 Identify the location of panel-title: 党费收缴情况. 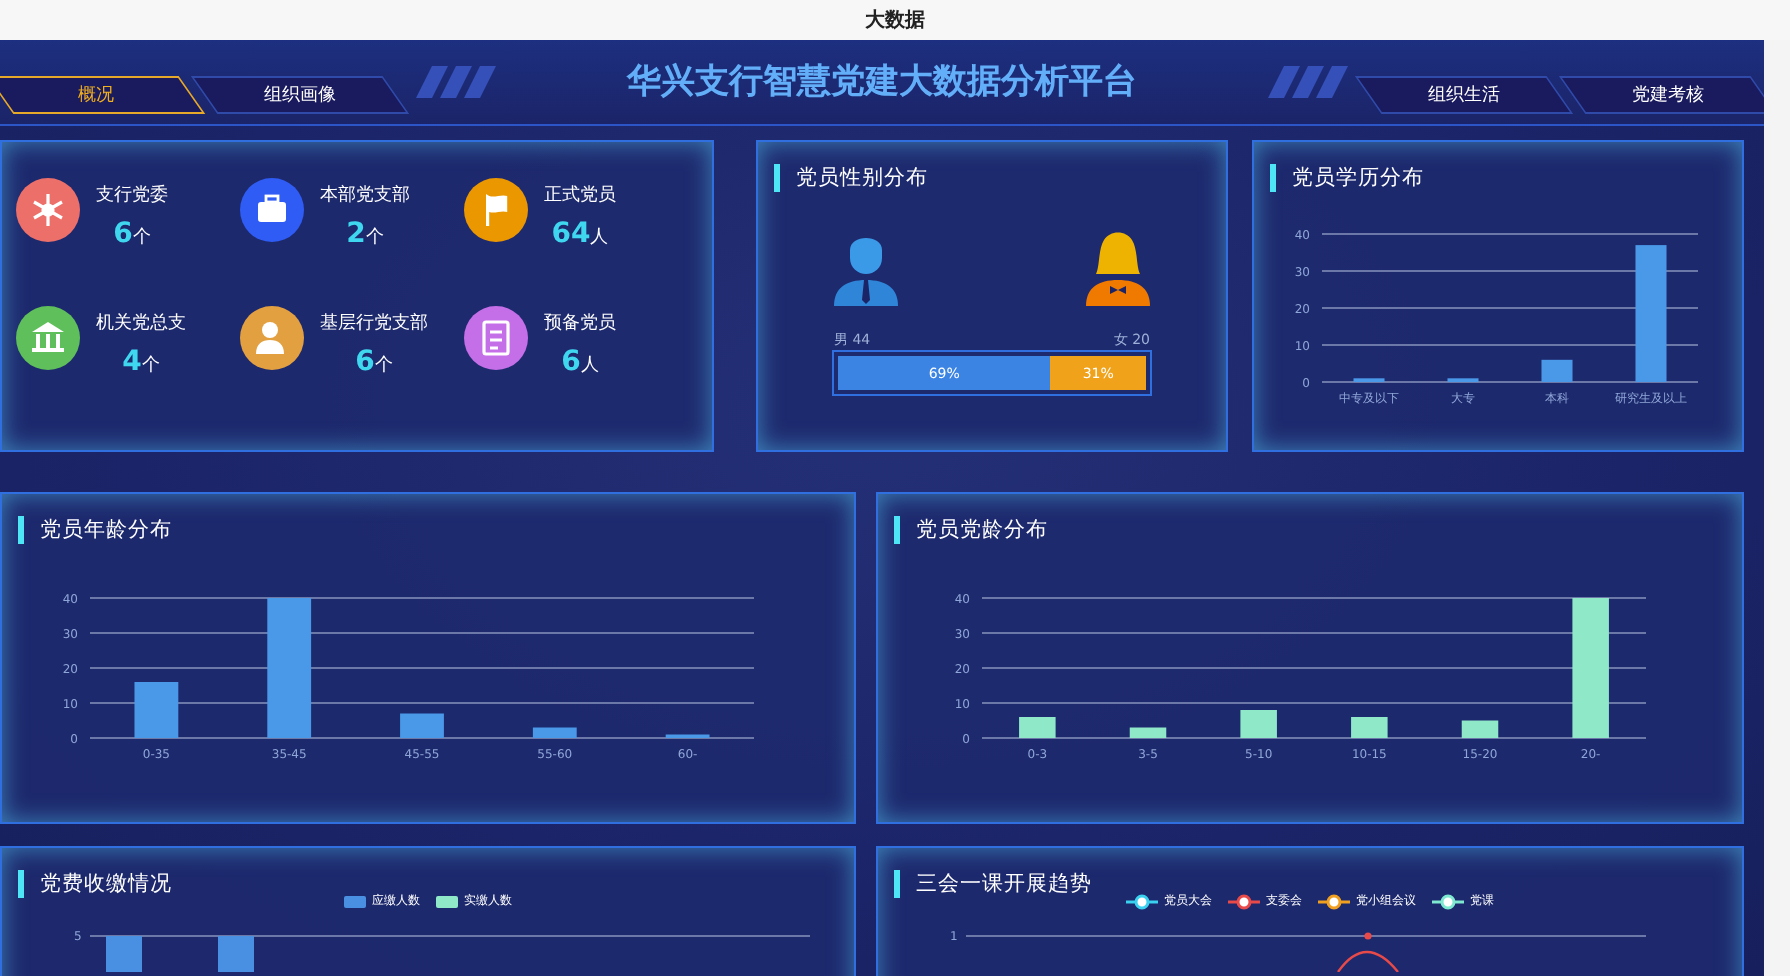
(106, 884).